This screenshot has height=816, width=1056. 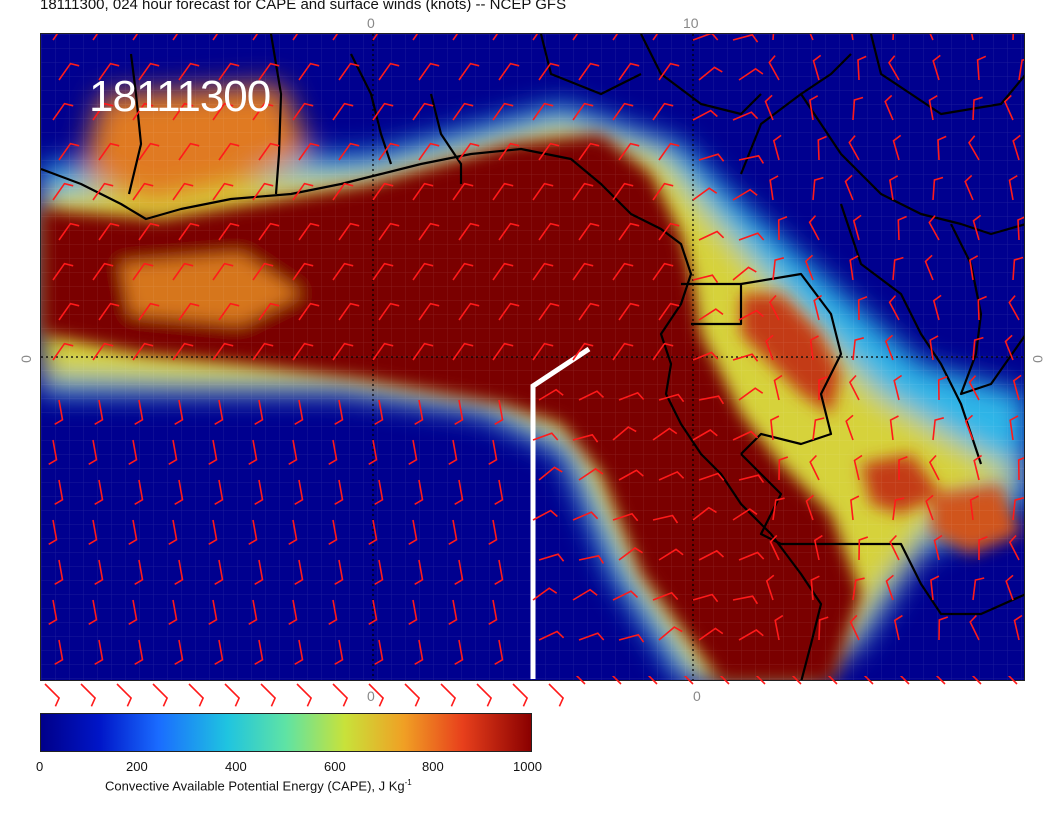 I want to click on left-tick: 0, so click(x=25, y=359).